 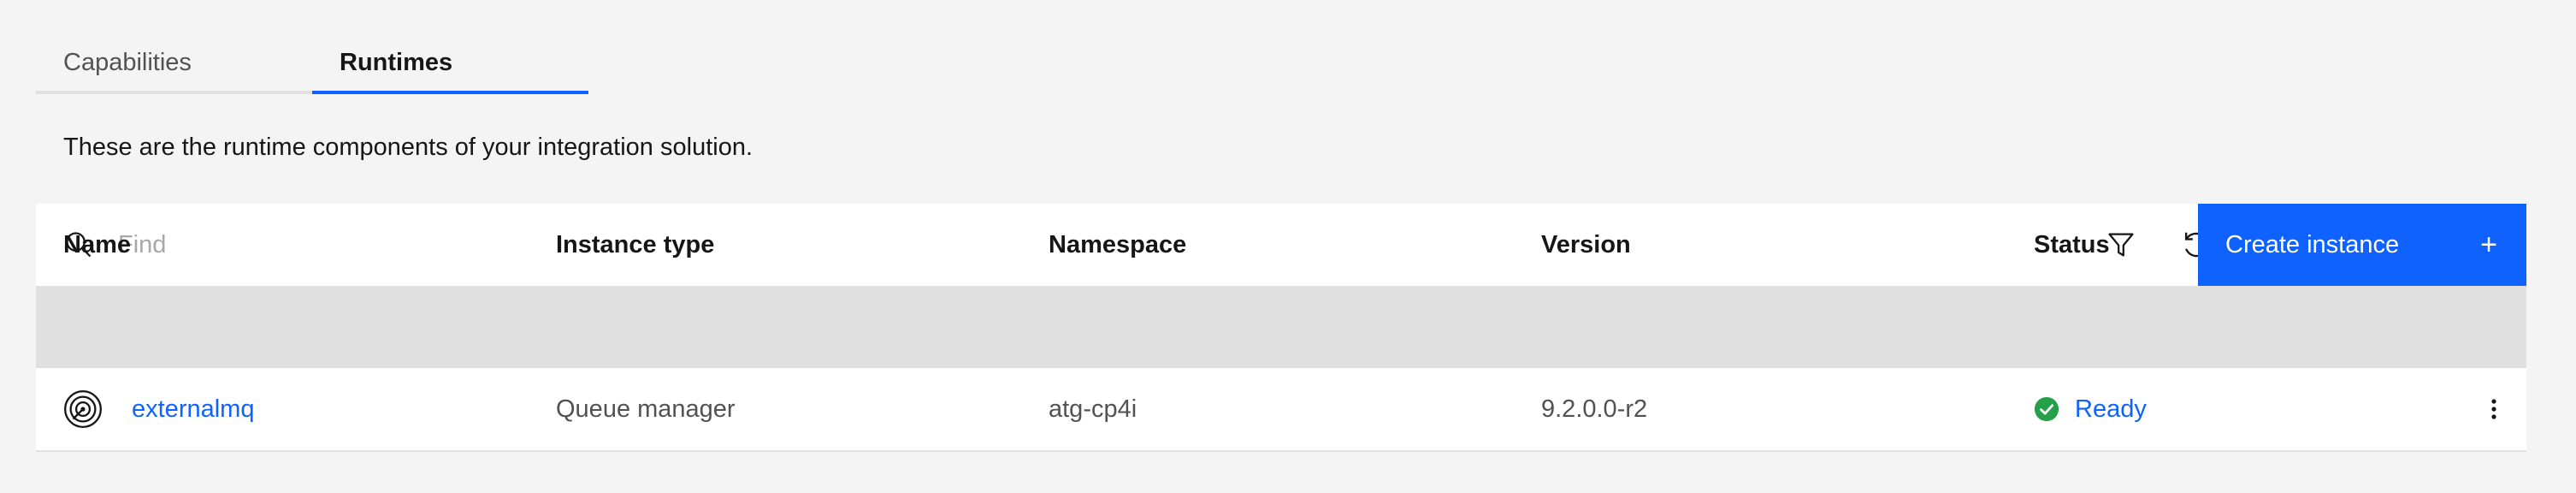 I want to click on tab-runtimes: Runtimes, so click(x=450, y=64).